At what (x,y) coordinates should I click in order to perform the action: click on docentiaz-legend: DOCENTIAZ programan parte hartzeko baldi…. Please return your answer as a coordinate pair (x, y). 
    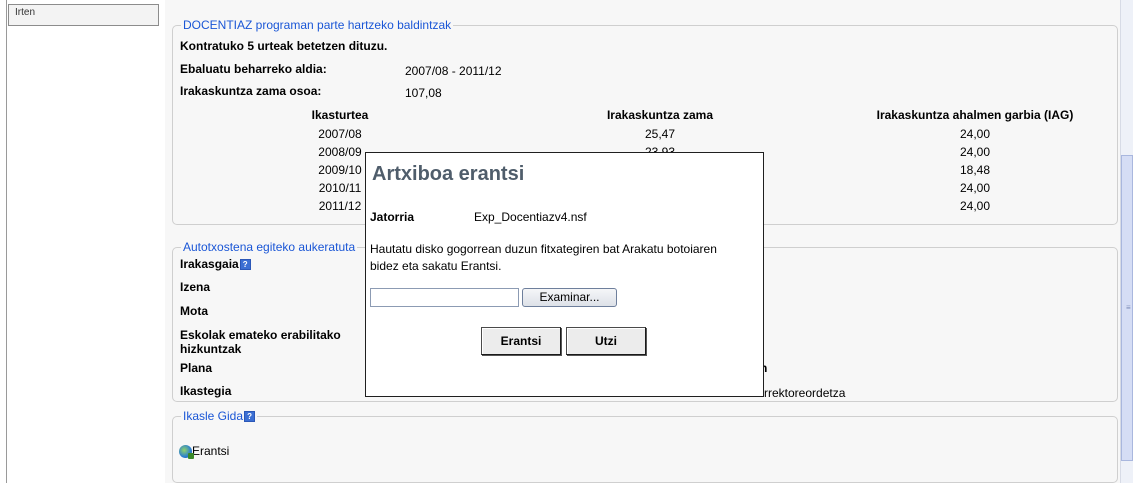
    Looking at the image, I should click on (317, 25).